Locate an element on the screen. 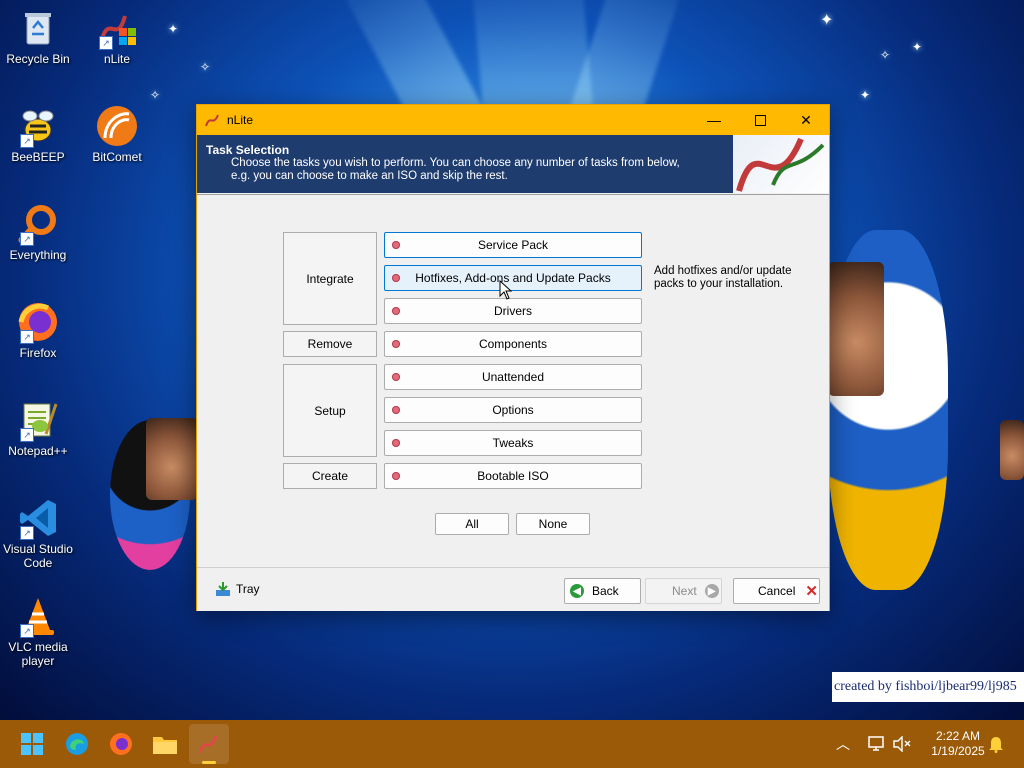 Image resolution: width=1024 pixels, height=768 pixels. bell-icon is located at coordinates (996, 745).